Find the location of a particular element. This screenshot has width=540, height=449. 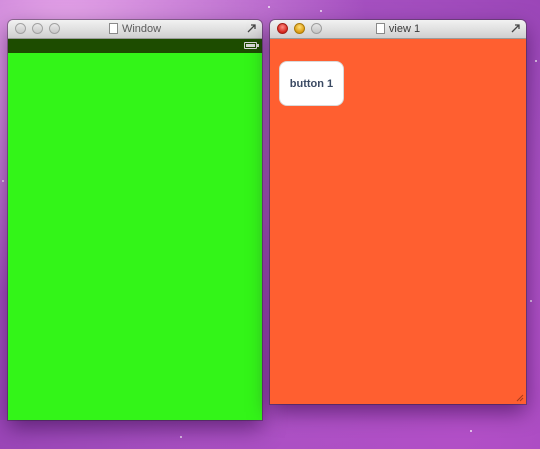

status-bar is located at coordinates (135, 46).